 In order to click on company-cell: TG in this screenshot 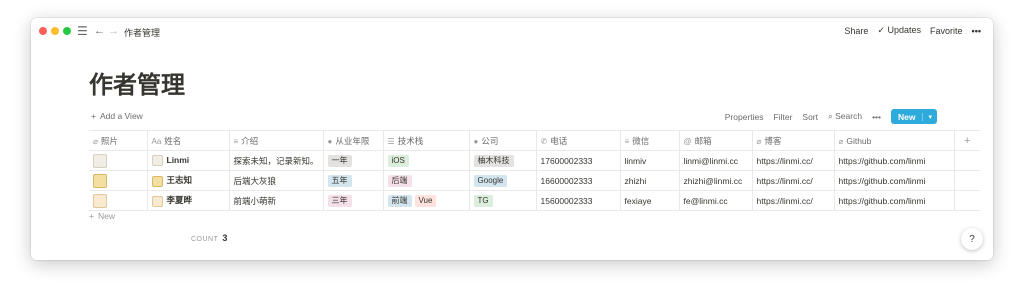, I will do `click(502, 200)`.